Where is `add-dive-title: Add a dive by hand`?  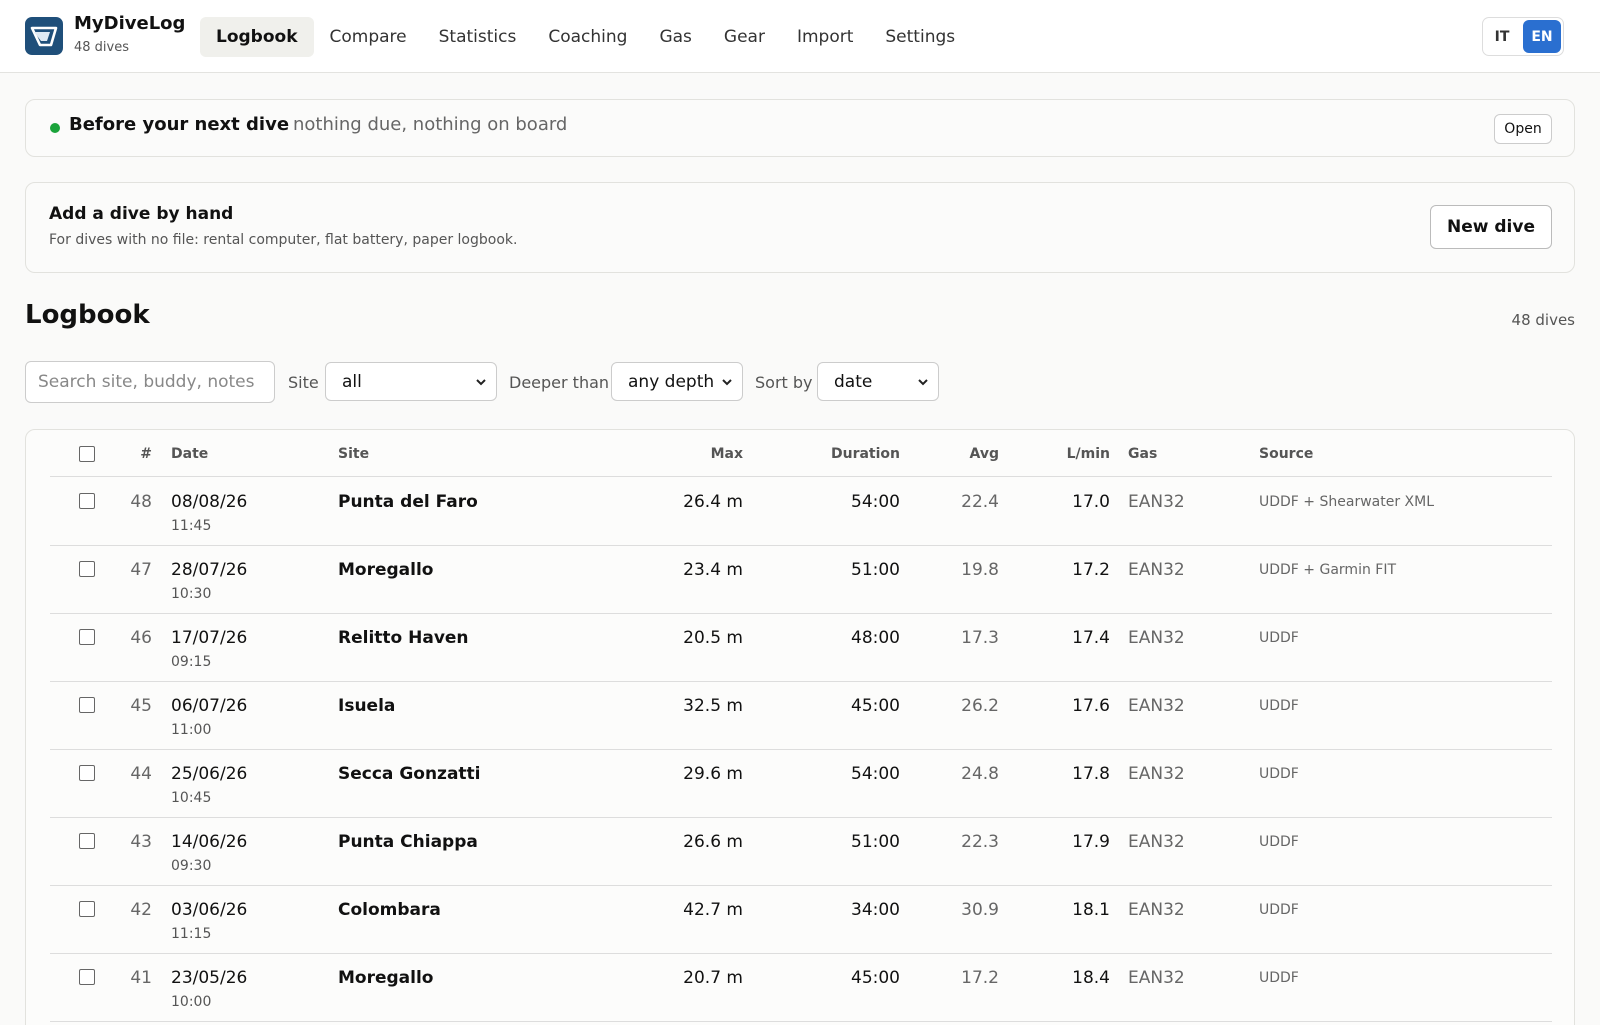
add-dive-title: Add a dive by hand is located at coordinates (141, 214).